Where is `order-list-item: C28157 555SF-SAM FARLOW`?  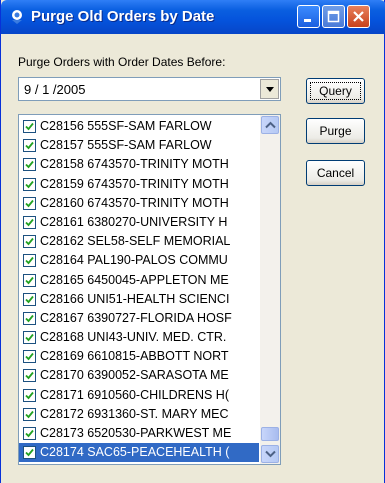 order-list-item: C28157 555SF-SAM FARLOW is located at coordinates (139, 145).